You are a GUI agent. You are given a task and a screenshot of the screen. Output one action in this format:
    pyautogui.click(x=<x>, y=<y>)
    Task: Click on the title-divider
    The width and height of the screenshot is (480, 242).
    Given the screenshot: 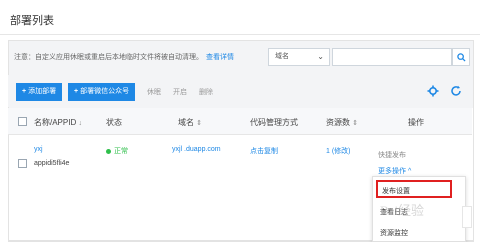 What is the action you would take?
    pyautogui.click(x=240, y=34)
    